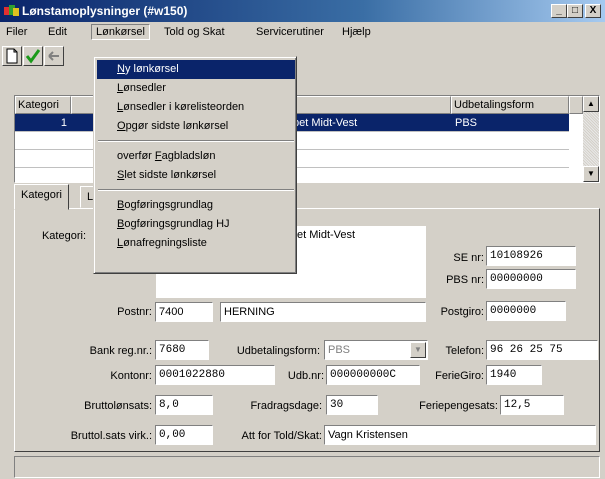  I want to click on arrow-icon, so click(53, 56).